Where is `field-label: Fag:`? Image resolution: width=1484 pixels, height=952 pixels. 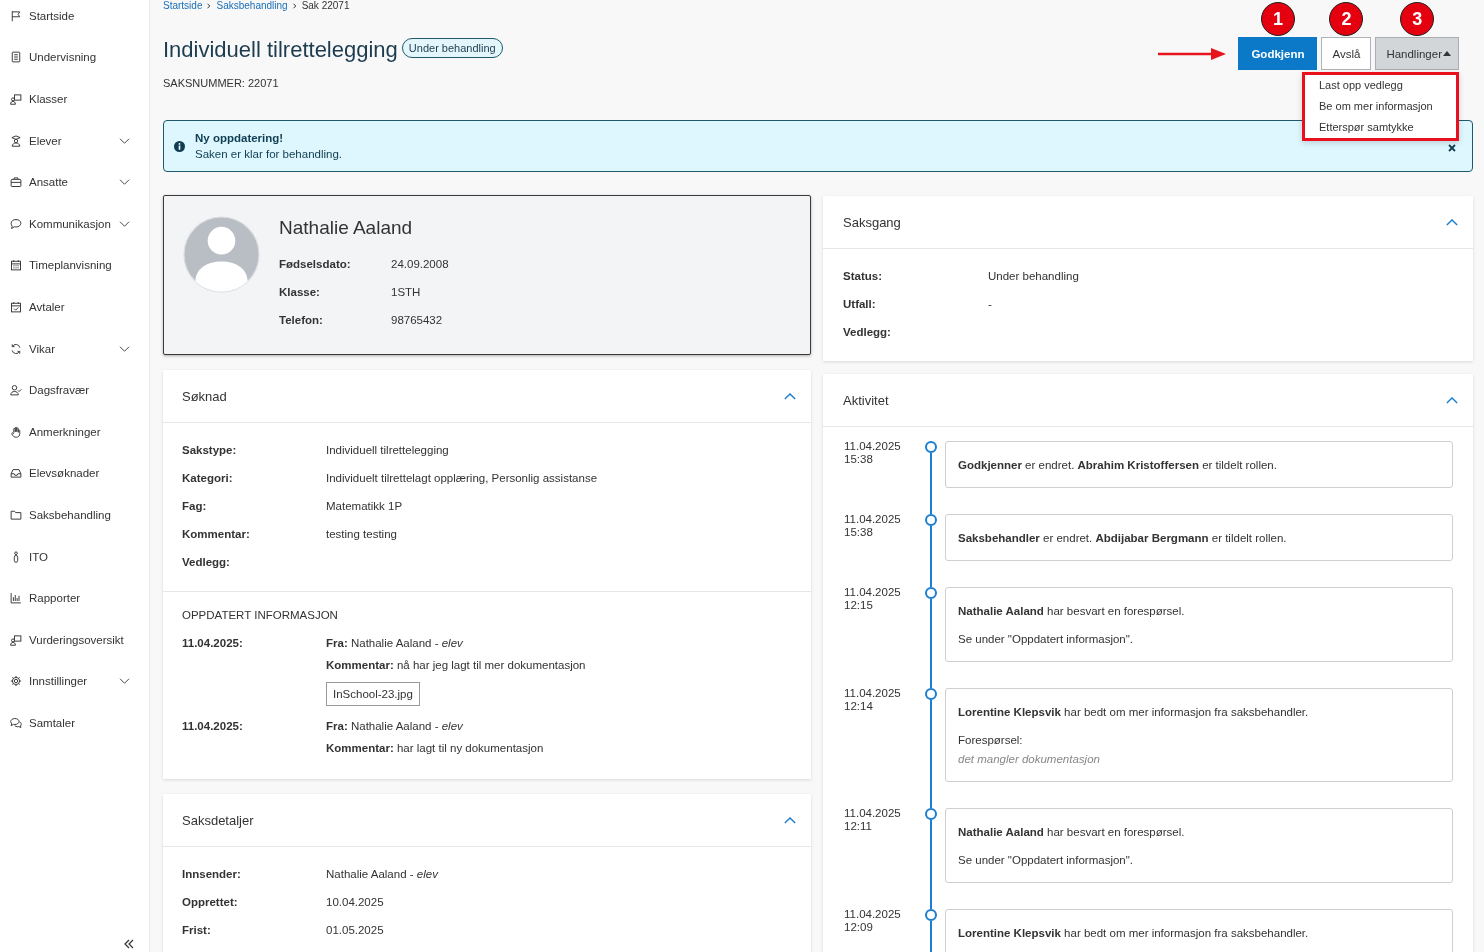 field-label: Fag: is located at coordinates (195, 506).